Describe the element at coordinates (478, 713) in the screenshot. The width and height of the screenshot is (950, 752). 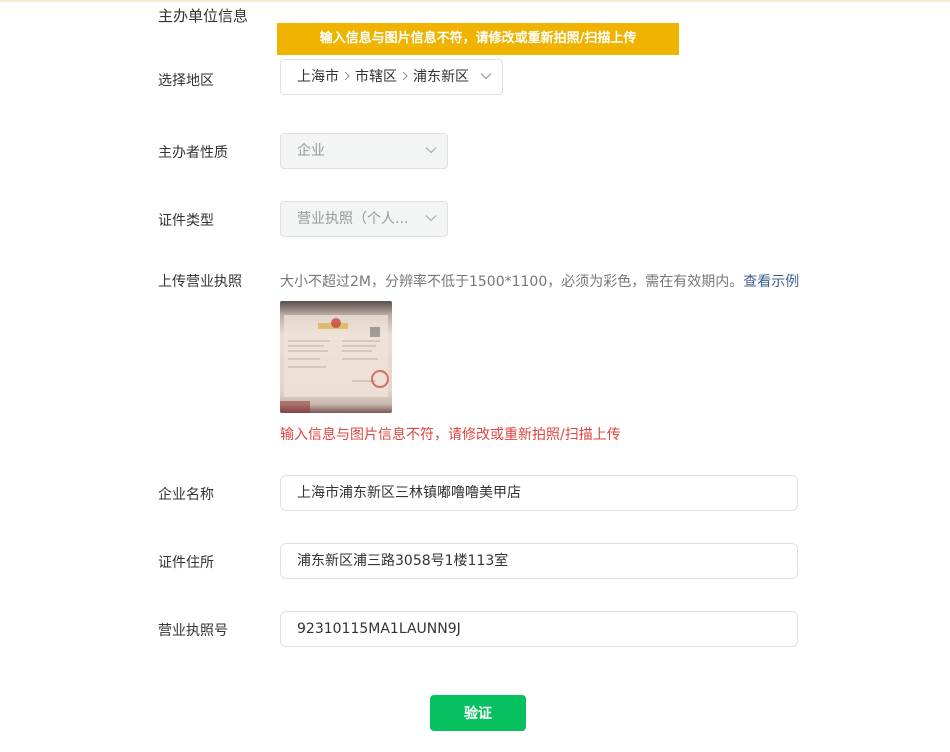
I see `verify-button: 验证` at that location.